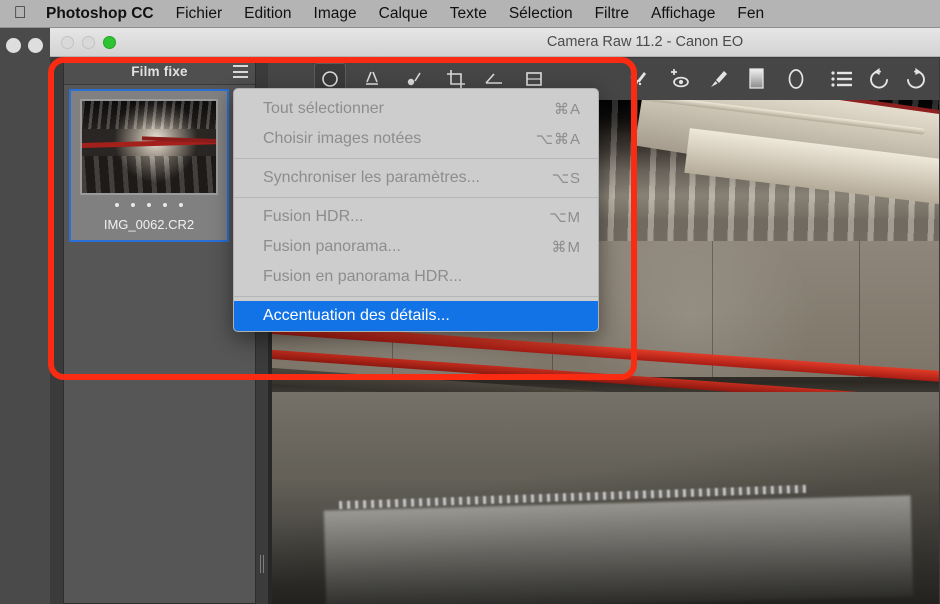 The height and width of the screenshot is (604, 940). I want to click on menu-item-calque: Calque, so click(403, 14).